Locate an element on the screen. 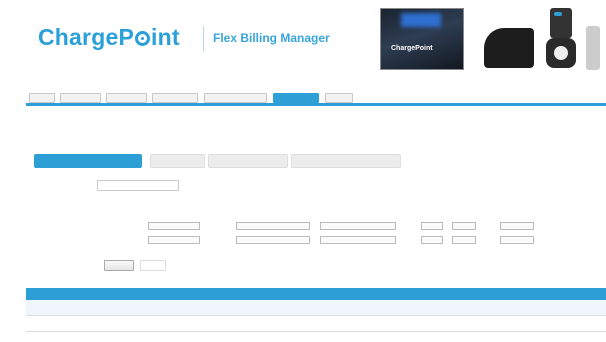  profile-name-input is located at coordinates (138, 185).